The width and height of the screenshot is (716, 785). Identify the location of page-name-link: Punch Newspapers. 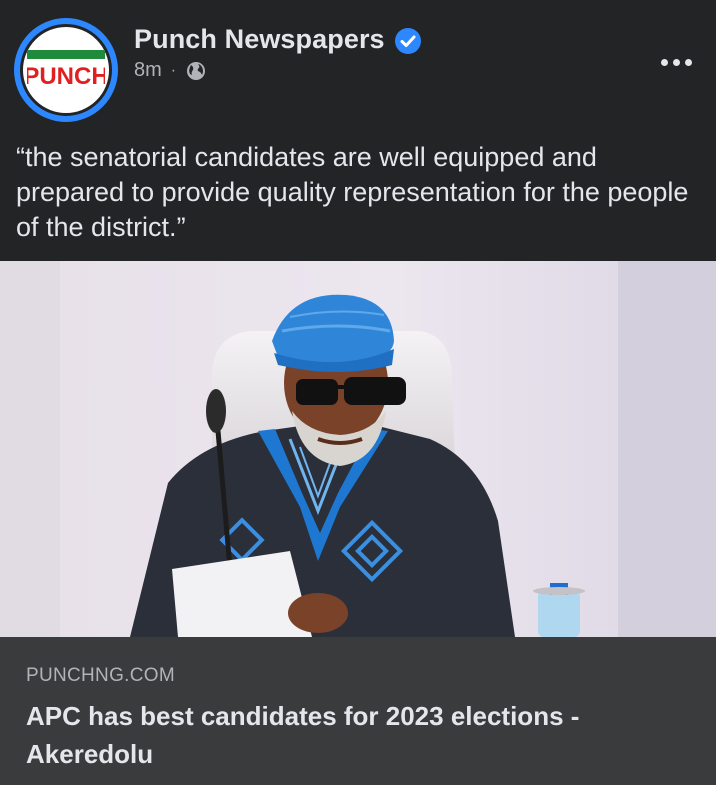
(259, 39).